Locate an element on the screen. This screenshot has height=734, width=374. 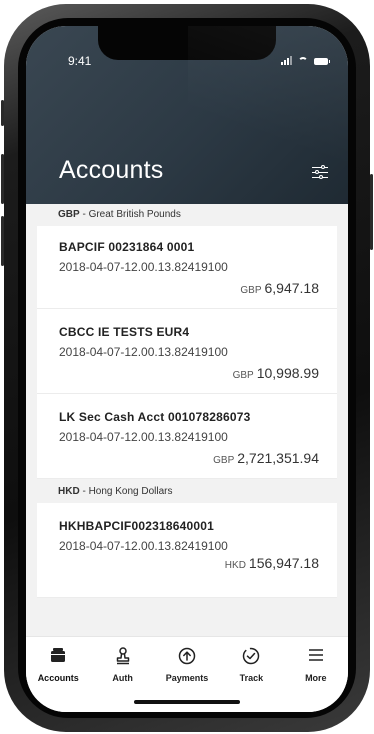
battery-icon is located at coordinates (322, 61).